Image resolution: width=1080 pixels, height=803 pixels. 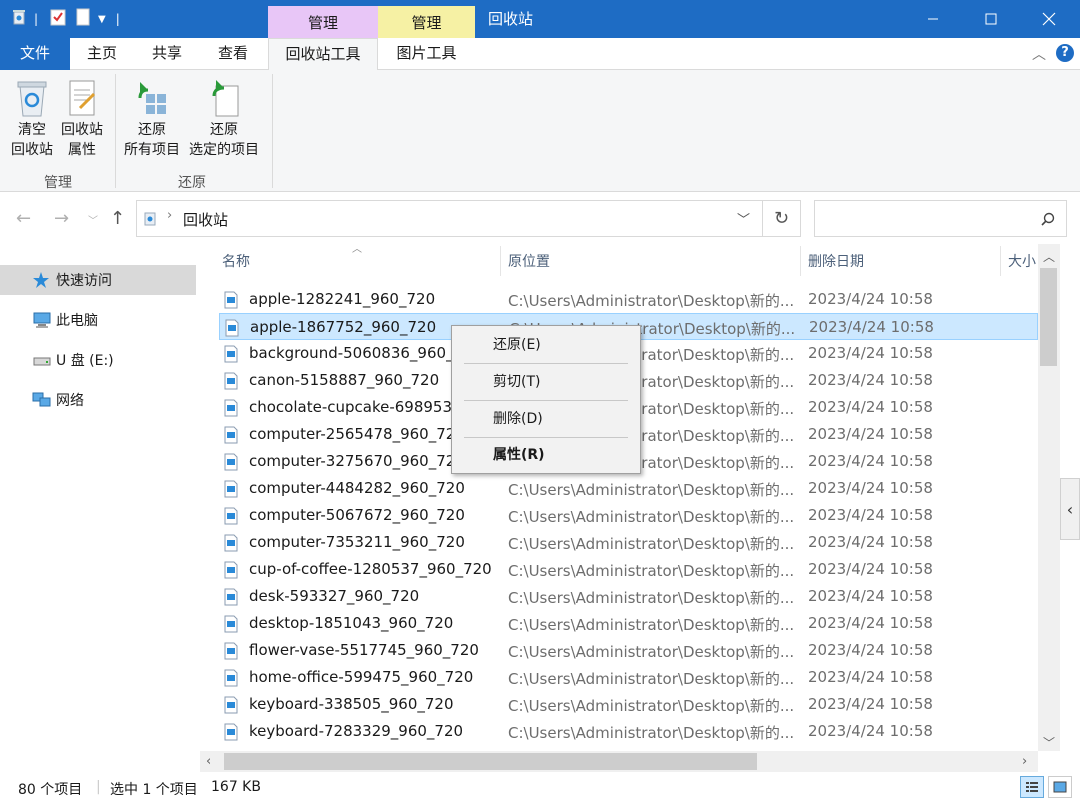 I want to click on up-arrow-icon: ↑, so click(x=117, y=218).